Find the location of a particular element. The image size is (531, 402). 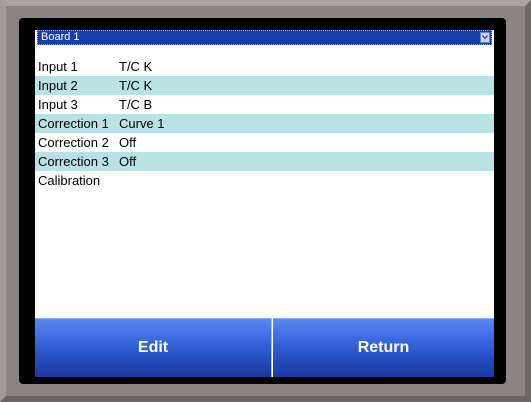

board-select-value: Board 1 is located at coordinates (60, 37).